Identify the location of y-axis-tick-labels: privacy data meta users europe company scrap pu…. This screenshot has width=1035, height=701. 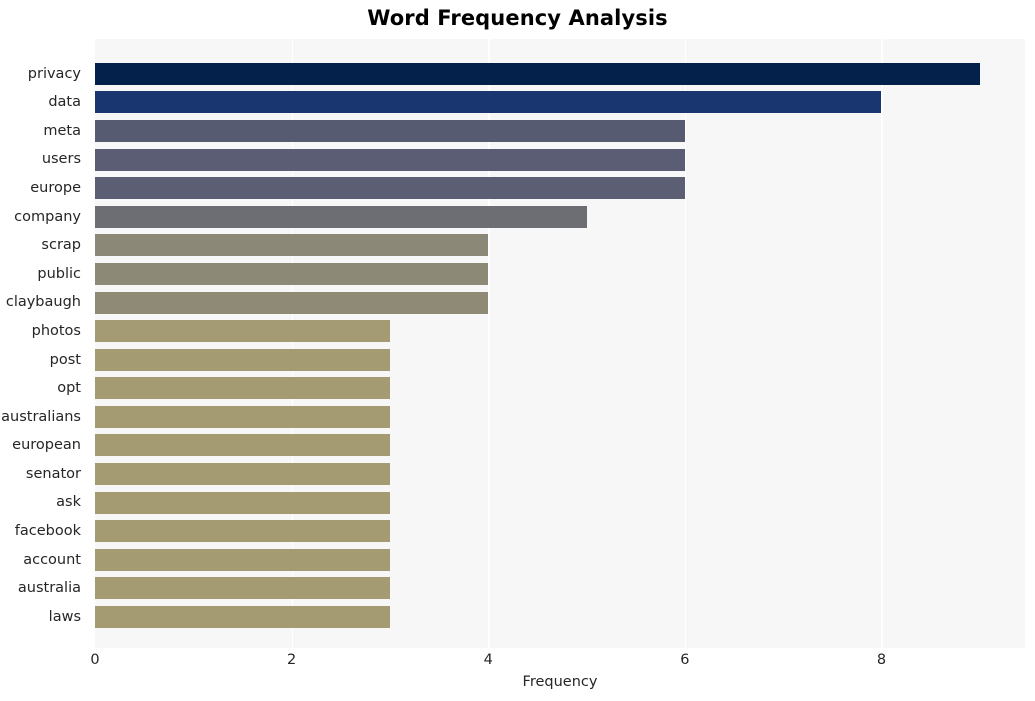
(44, 343).